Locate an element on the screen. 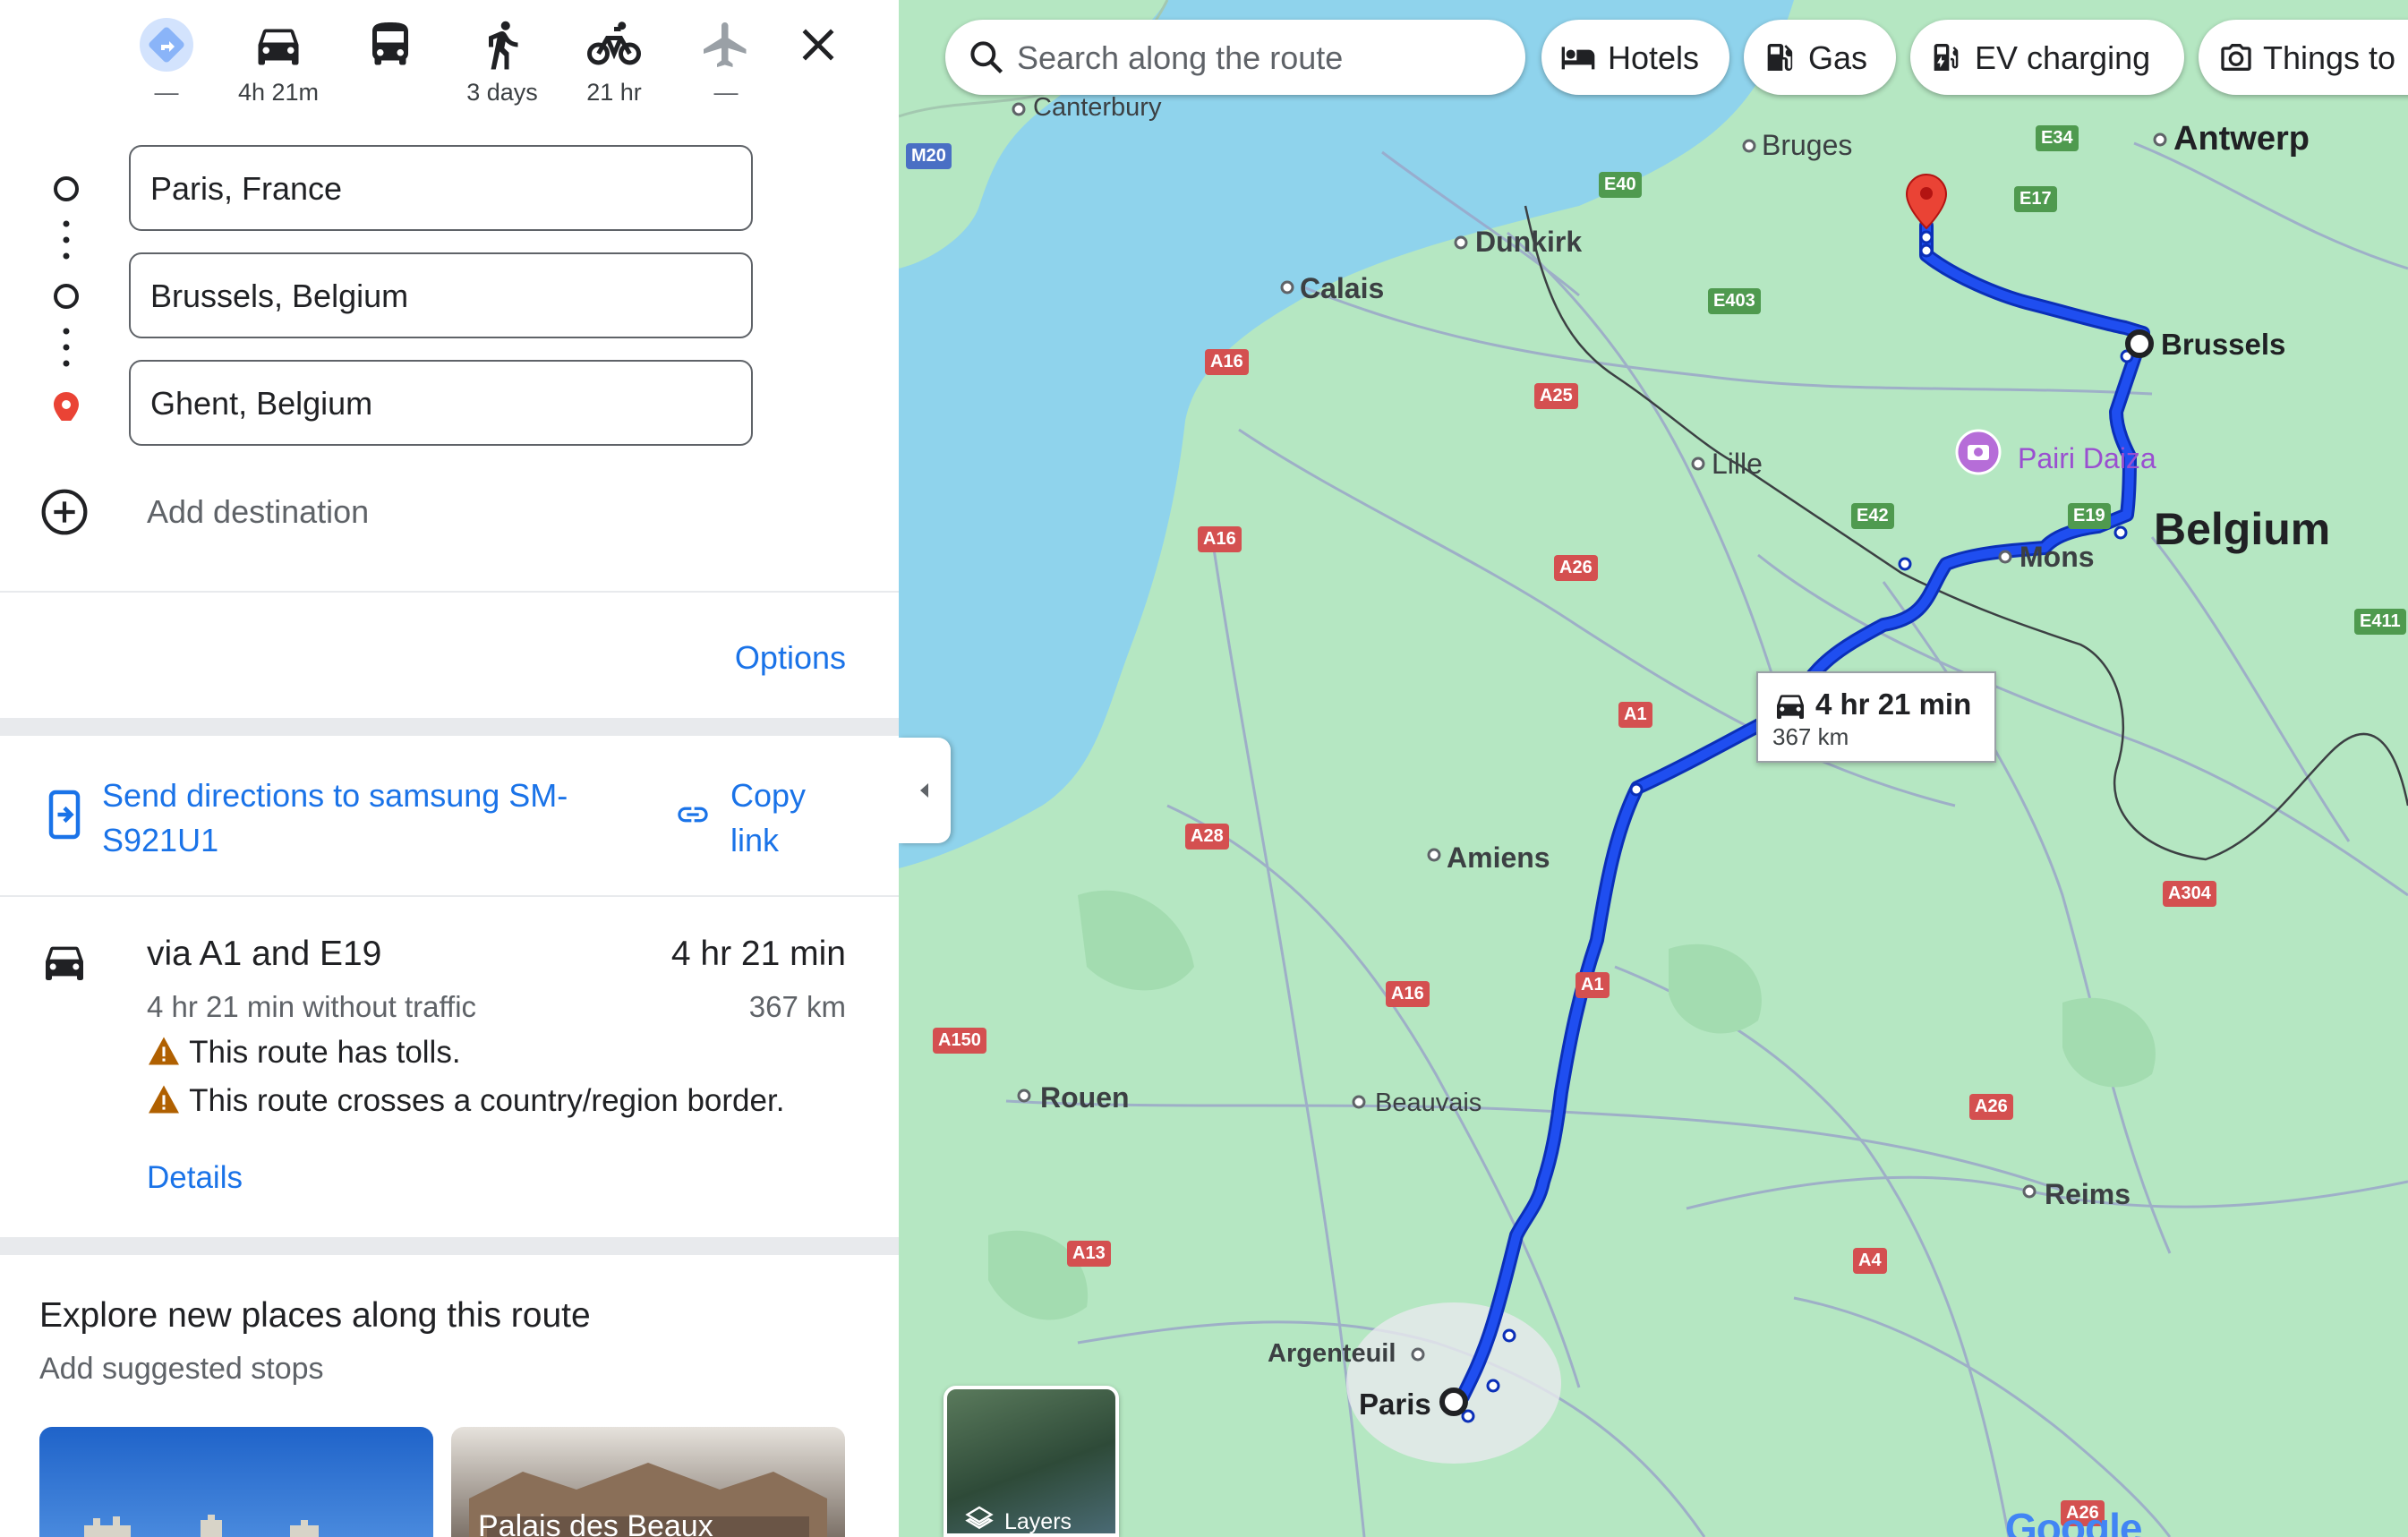 This screenshot has width=2408, height=1537. route-callout: 4 hr 21 min 367 km is located at coordinates (1876, 717).